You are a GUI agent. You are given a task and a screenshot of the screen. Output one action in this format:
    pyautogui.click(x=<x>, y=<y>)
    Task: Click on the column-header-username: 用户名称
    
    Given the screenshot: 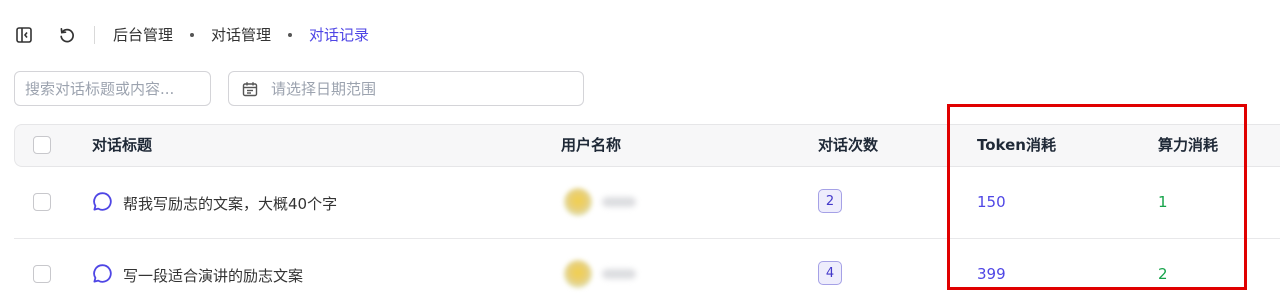 What is the action you would take?
    pyautogui.click(x=591, y=145)
    